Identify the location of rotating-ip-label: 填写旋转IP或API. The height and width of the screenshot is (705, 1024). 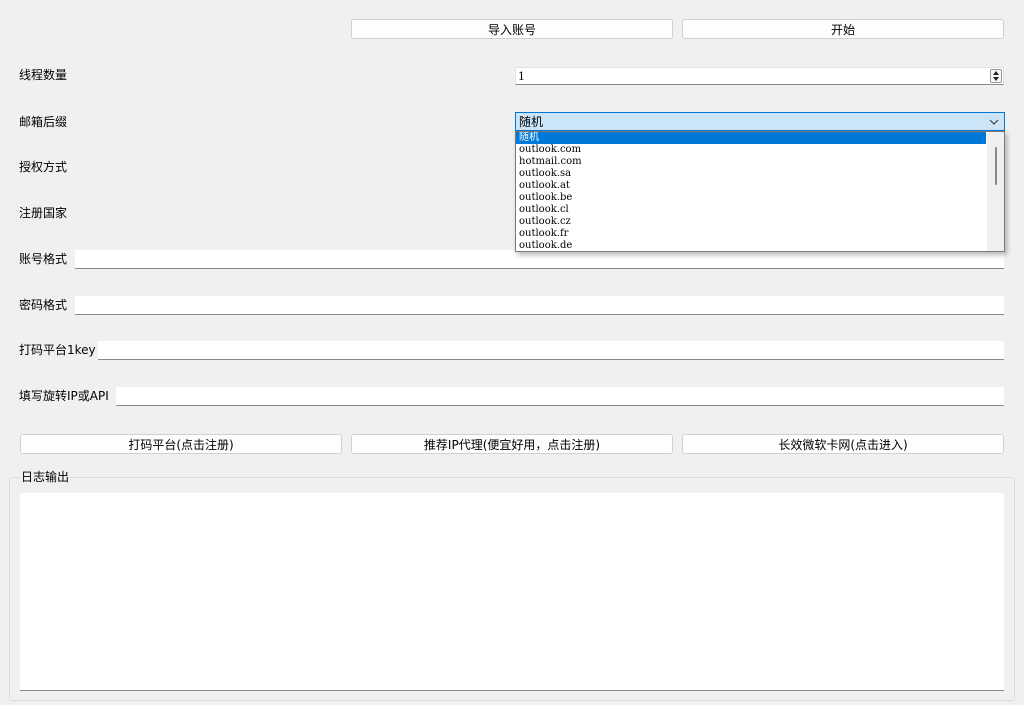
(64, 396).